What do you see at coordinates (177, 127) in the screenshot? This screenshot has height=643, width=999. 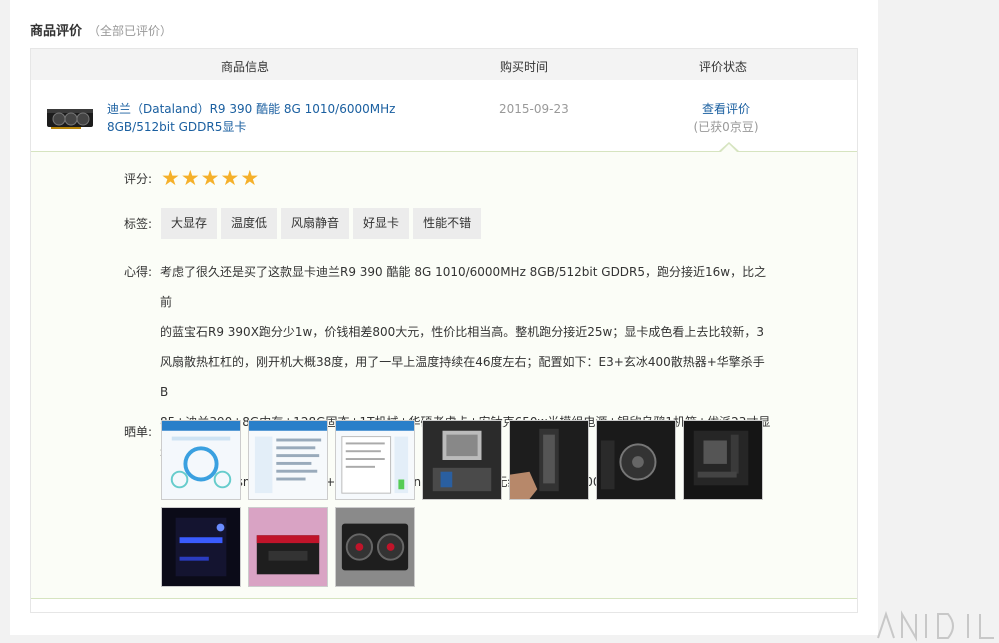 I see `product-name-line2: 8GB/512bit GDDR5显卡` at bounding box center [177, 127].